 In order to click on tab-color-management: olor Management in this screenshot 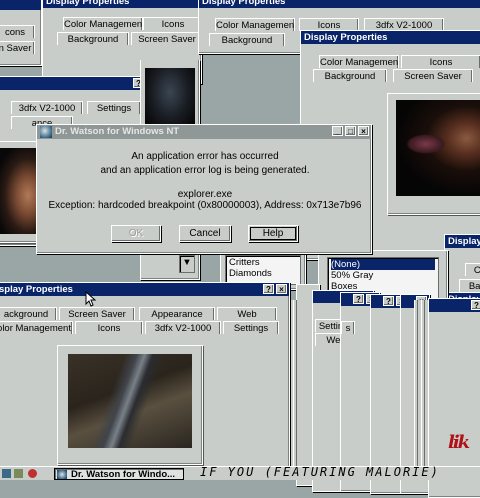, I will do `click(36, 327)`.